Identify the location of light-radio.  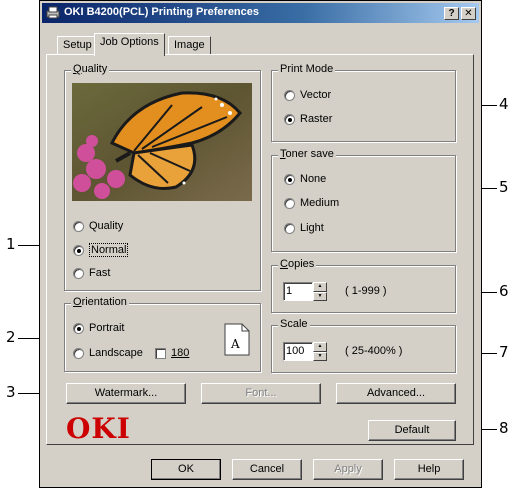
(289, 228).